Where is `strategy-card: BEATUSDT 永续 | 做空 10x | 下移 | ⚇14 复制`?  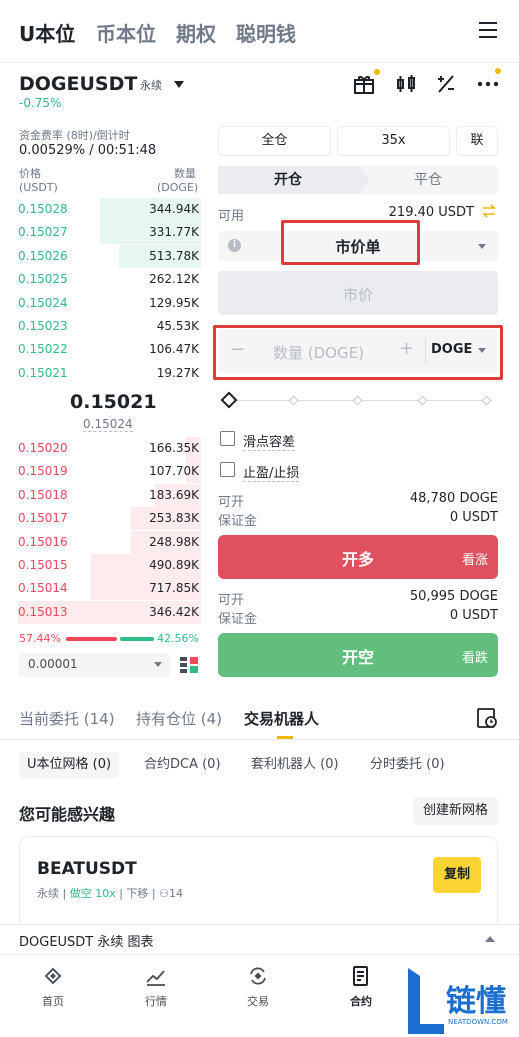
strategy-card: BEATUSDT 永续 | 做空 10x | 下移 | ⚇14 复制 is located at coordinates (258, 886).